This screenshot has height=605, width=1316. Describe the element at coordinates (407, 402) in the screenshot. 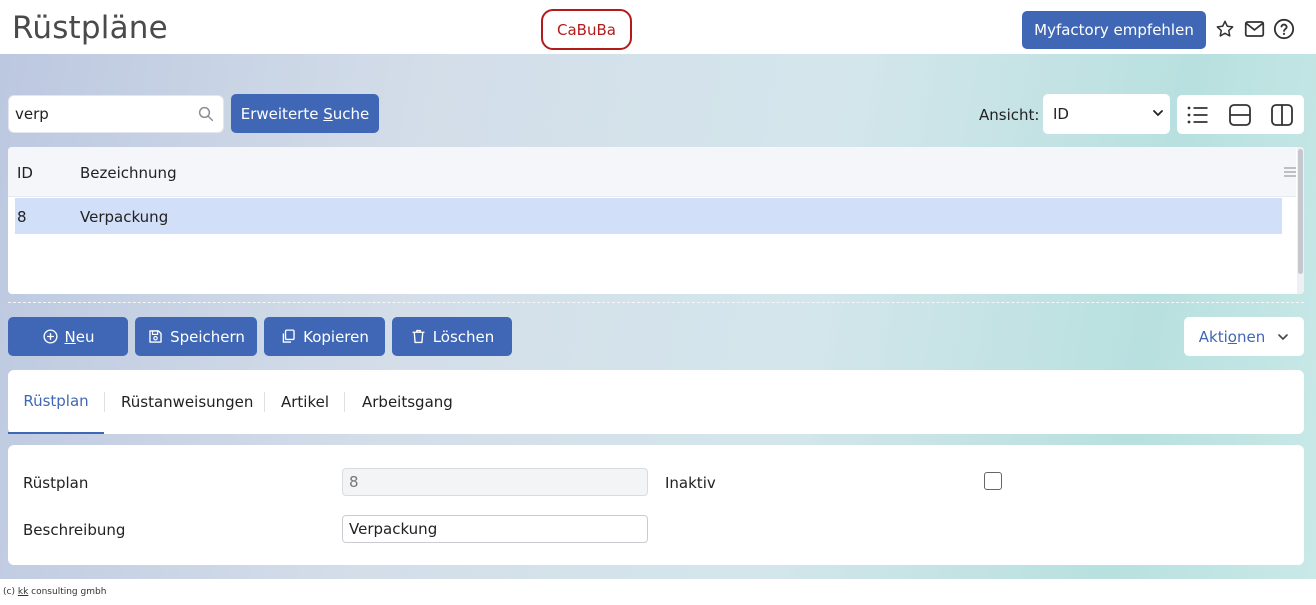

I see `tab-arbeitsgang: Arbeitsgang` at that location.